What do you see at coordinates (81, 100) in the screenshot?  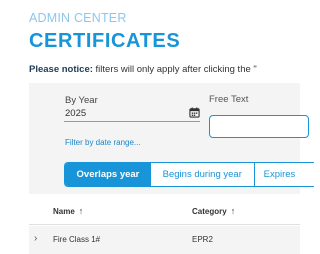 I see `by-year-label: By Year` at bounding box center [81, 100].